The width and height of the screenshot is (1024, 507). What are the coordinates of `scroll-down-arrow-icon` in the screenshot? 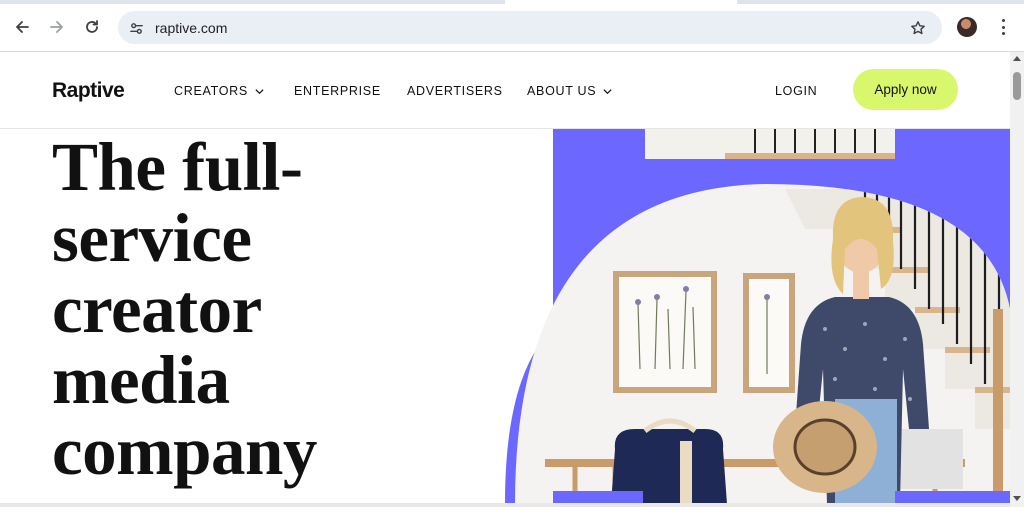 It's located at (1017, 498).